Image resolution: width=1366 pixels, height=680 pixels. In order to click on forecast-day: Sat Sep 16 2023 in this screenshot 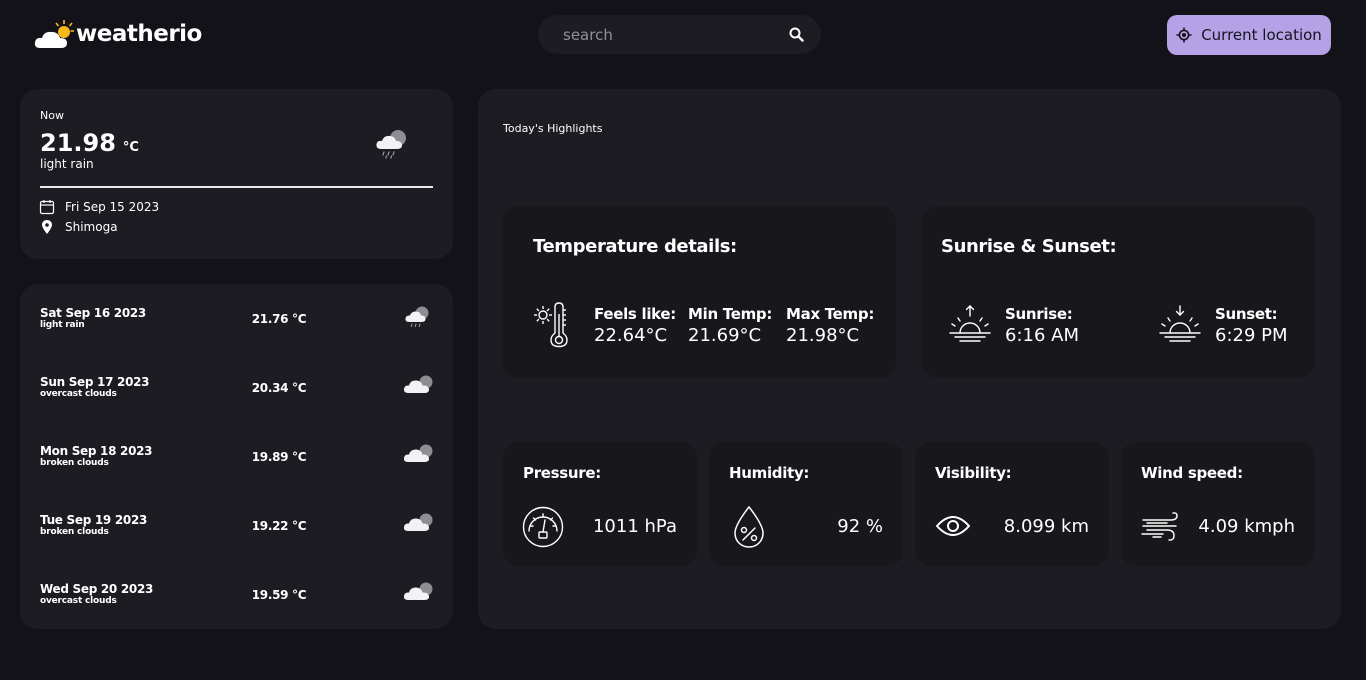, I will do `click(93, 313)`.